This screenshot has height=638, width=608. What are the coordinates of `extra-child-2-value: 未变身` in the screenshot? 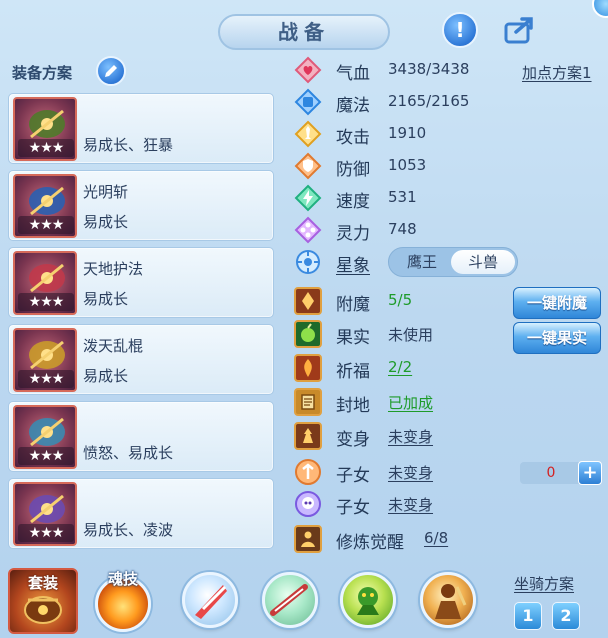 It's located at (410, 504).